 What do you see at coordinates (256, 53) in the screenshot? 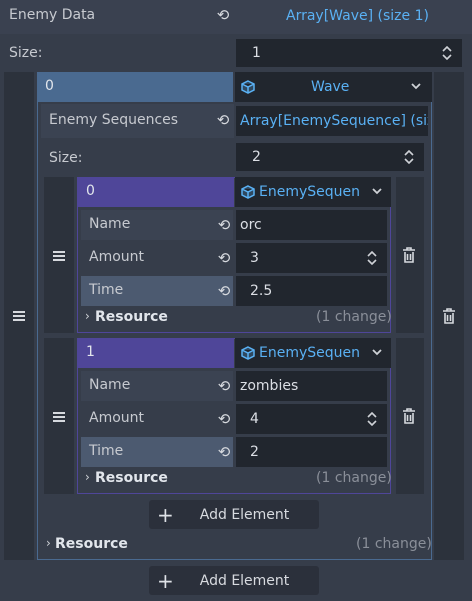
I see `size-value: 1` at bounding box center [256, 53].